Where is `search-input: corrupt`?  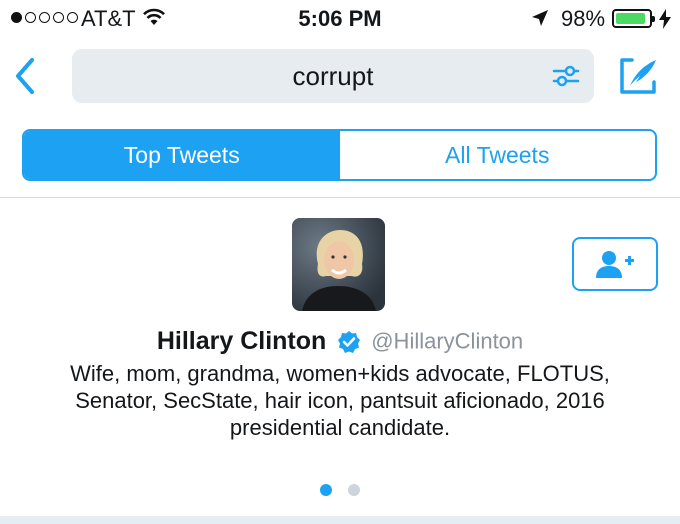 search-input: corrupt is located at coordinates (333, 76).